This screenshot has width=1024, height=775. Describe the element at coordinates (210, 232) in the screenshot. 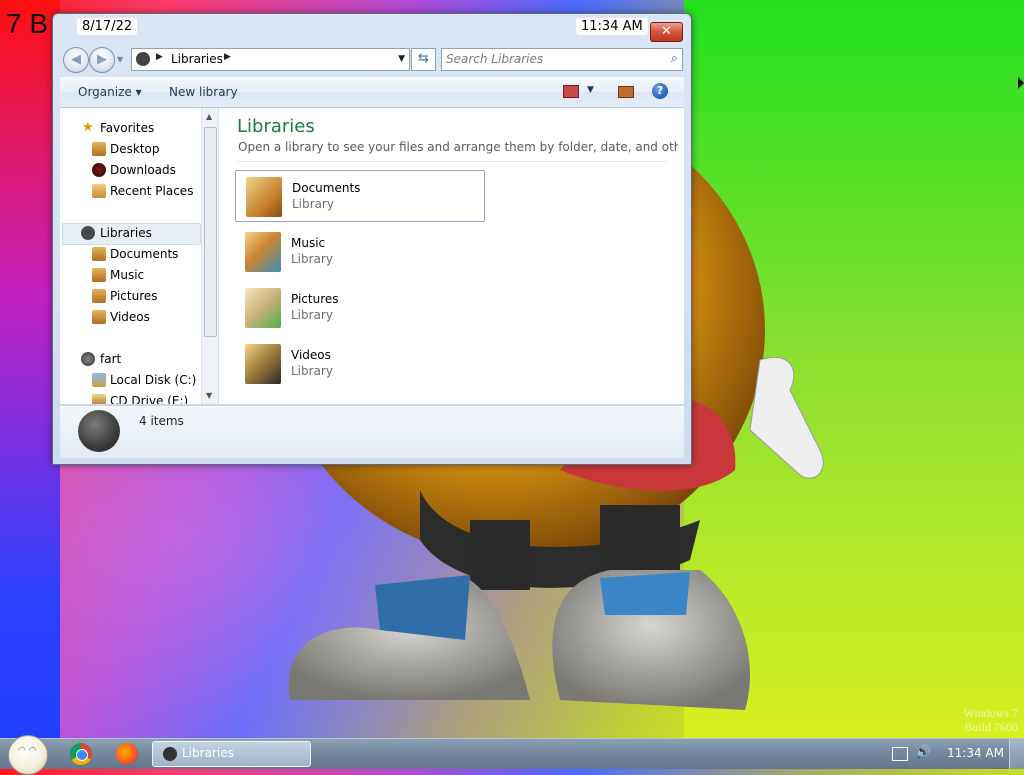

I see `scrollbar-thumb` at that location.